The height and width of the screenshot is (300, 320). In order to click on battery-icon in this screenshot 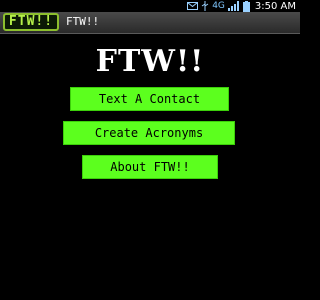, I will do `click(246, 6)`.